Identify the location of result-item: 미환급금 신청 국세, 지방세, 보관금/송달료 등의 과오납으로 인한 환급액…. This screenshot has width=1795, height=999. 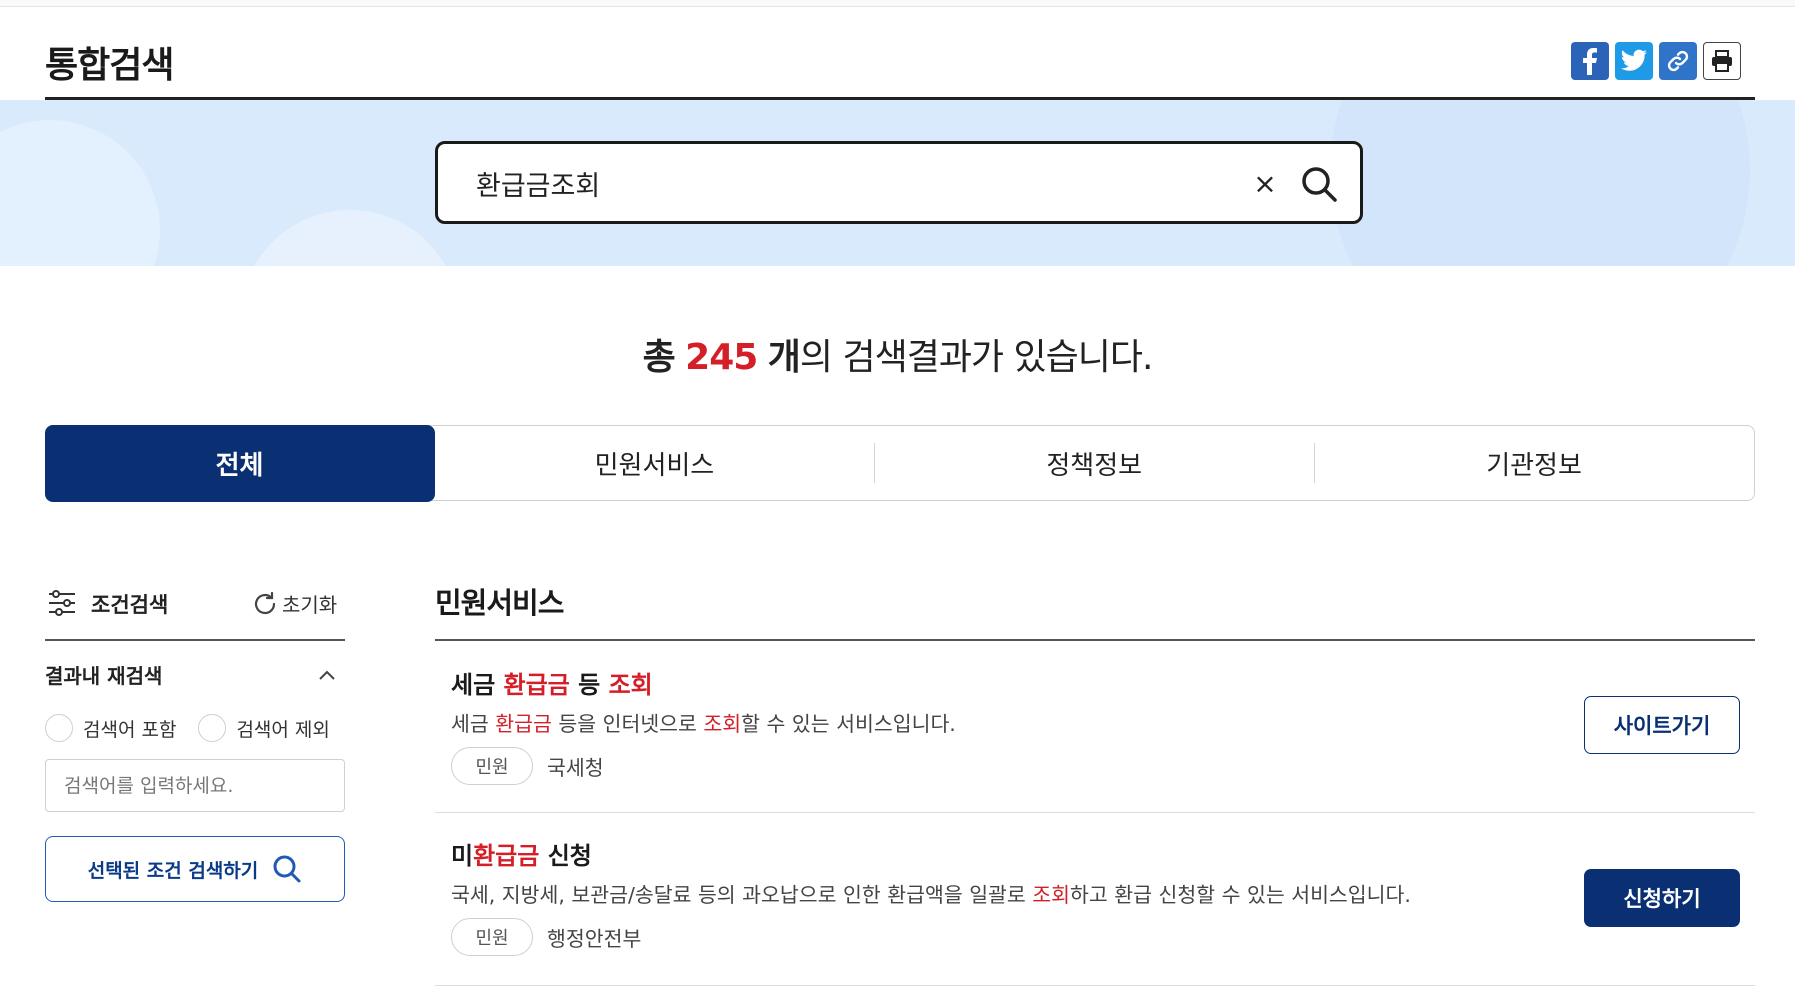
(1095, 899).